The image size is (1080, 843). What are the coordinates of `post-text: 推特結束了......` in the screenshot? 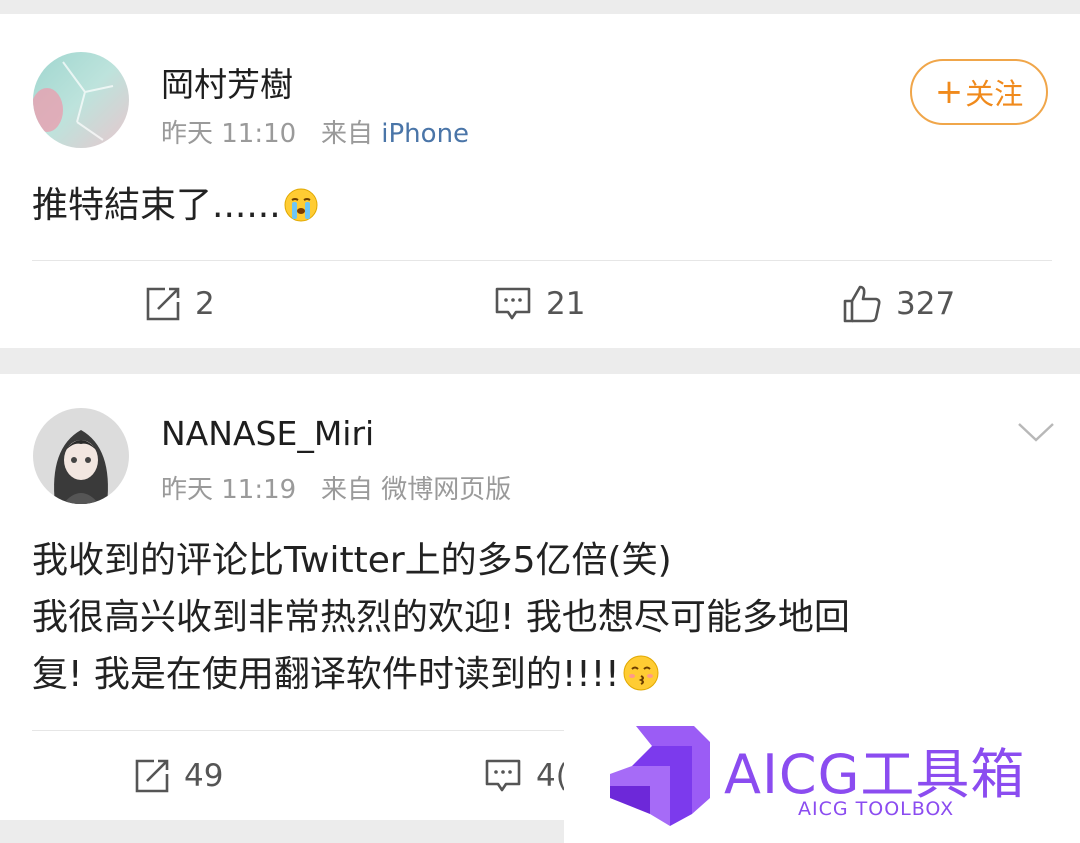 It's located at (175, 208).